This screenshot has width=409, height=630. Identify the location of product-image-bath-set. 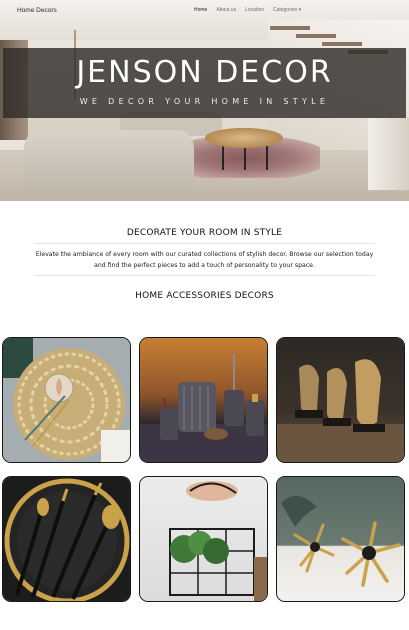
(203, 400).